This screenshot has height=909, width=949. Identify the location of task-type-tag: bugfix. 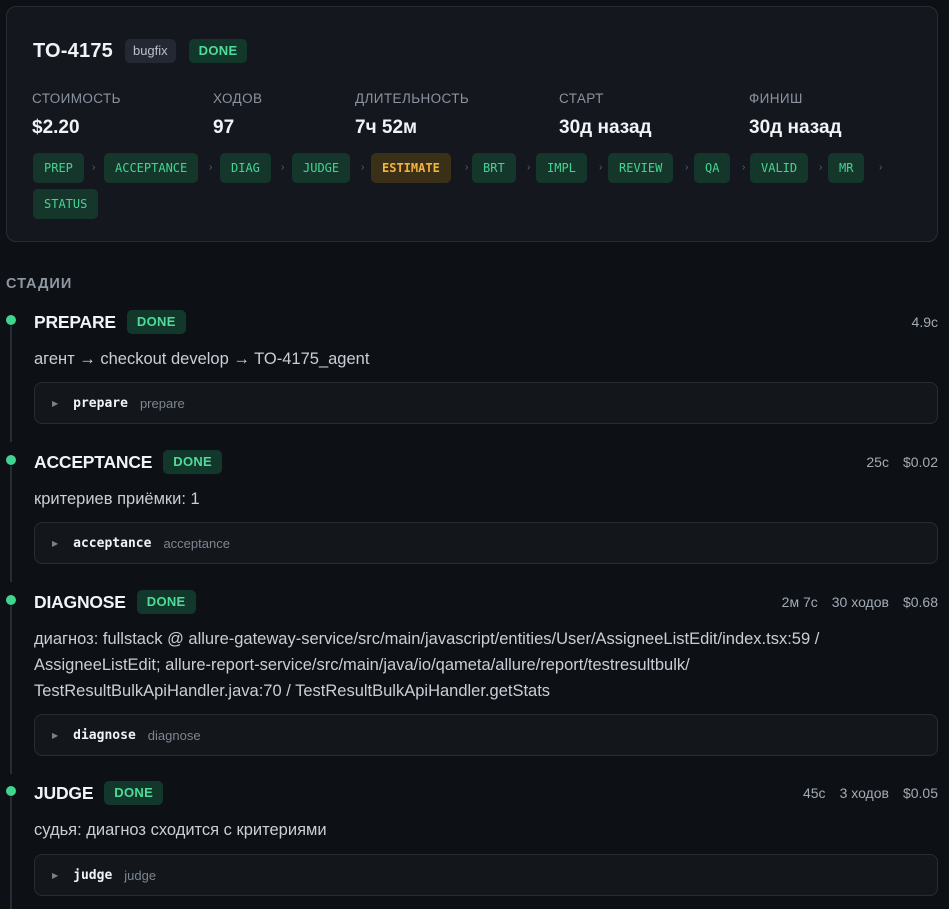
(150, 51).